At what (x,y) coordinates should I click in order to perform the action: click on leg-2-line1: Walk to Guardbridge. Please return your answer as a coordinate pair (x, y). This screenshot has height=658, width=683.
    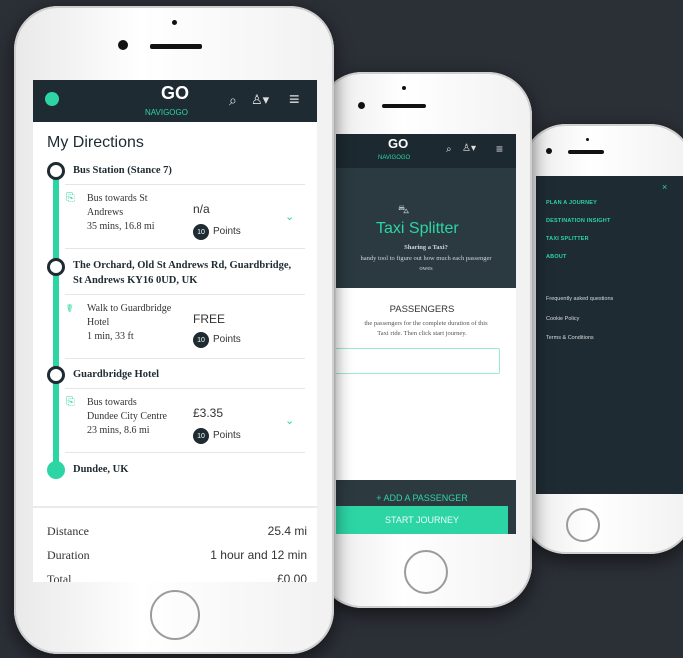
    Looking at the image, I should click on (129, 308).